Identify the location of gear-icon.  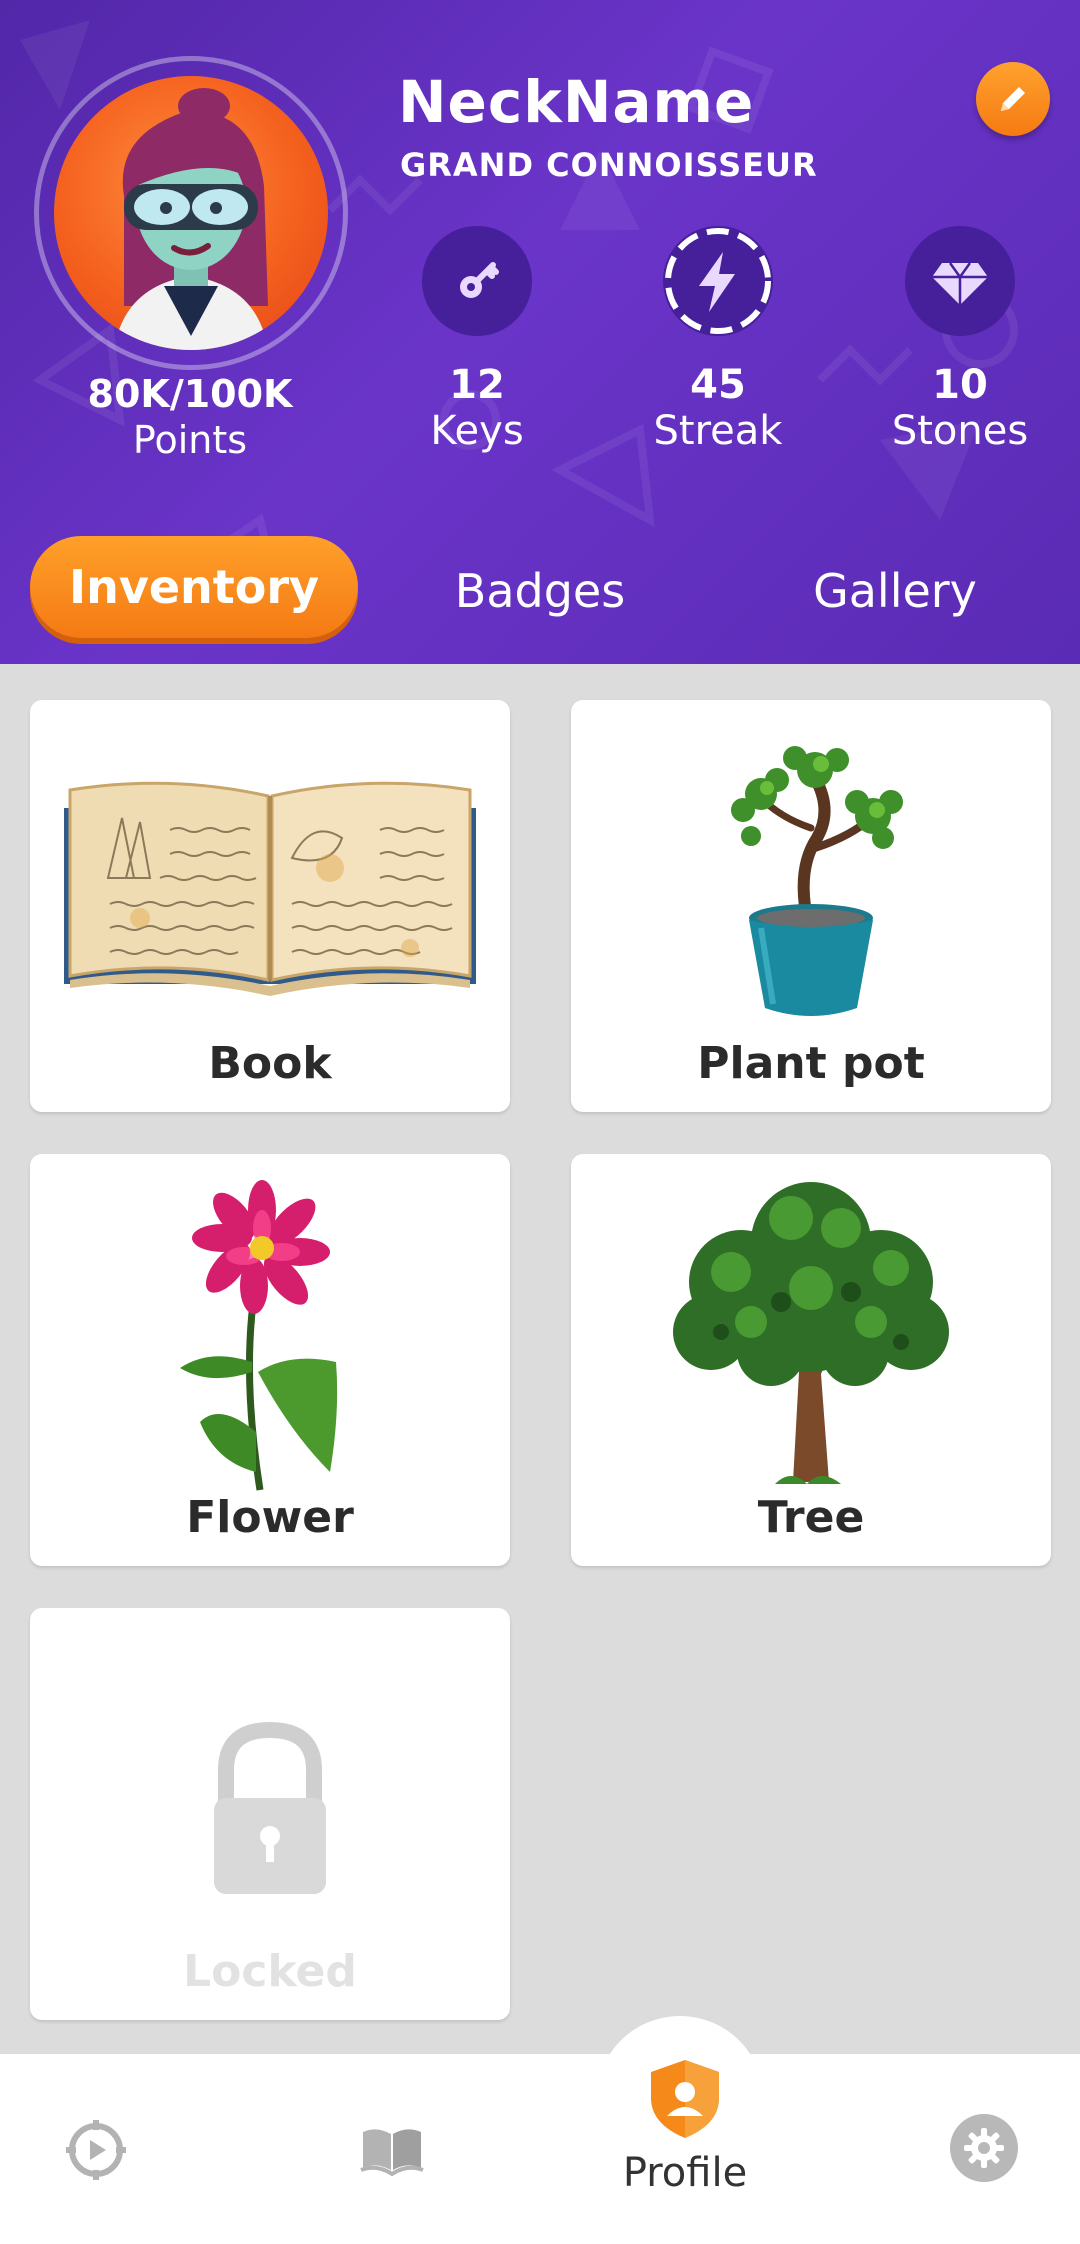
(984, 2148).